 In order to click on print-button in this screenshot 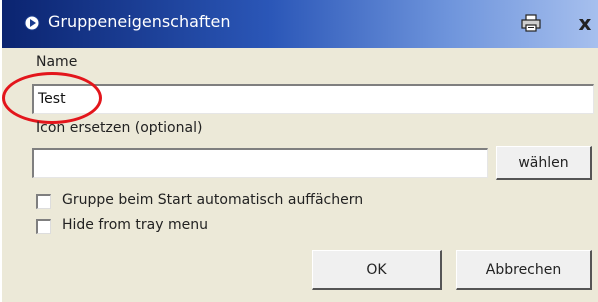, I will do `click(531, 23)`.